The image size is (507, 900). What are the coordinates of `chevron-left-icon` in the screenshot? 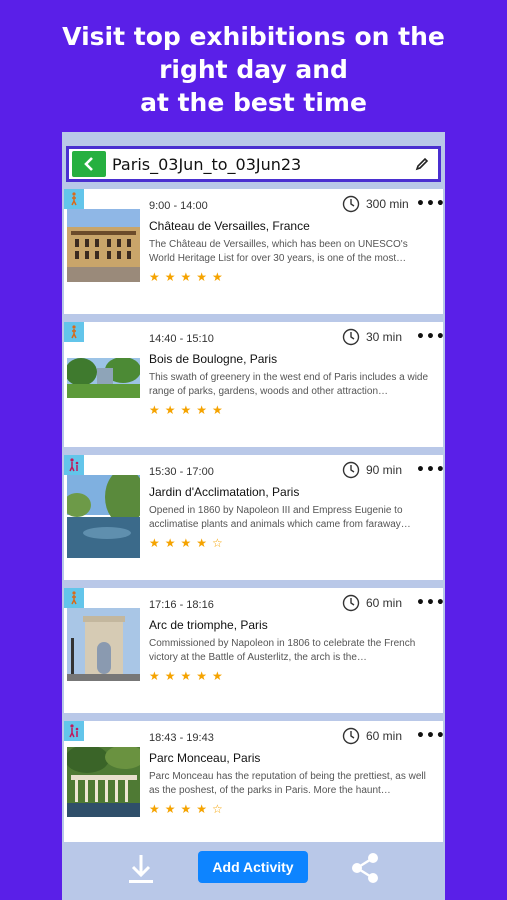 It's located at (88, 164).